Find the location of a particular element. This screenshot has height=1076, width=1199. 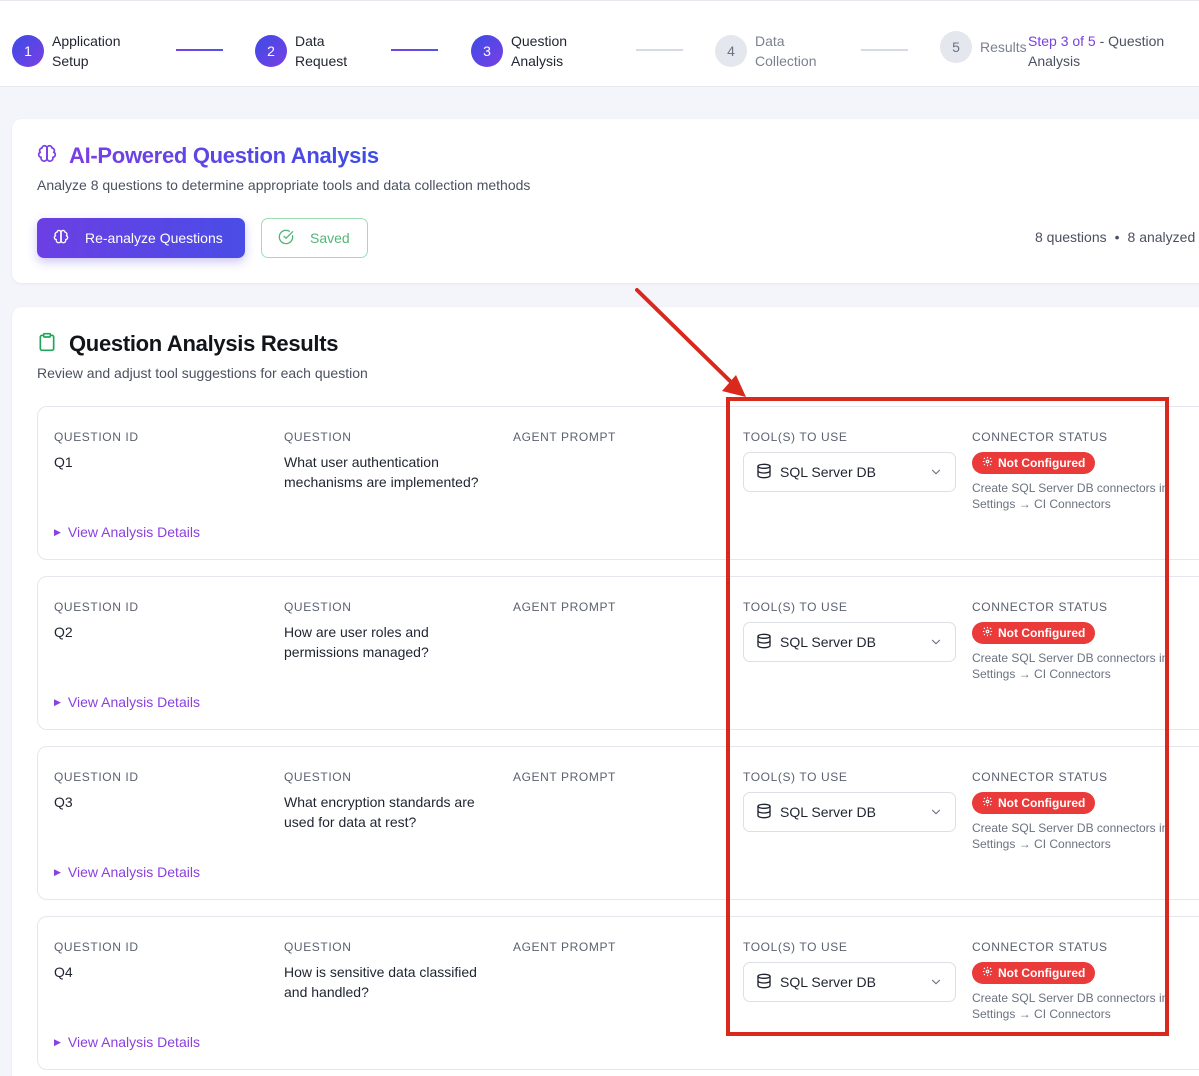

step-info: Step 3 of 5 - Question Analysis is located at coordinates (1110, 51).